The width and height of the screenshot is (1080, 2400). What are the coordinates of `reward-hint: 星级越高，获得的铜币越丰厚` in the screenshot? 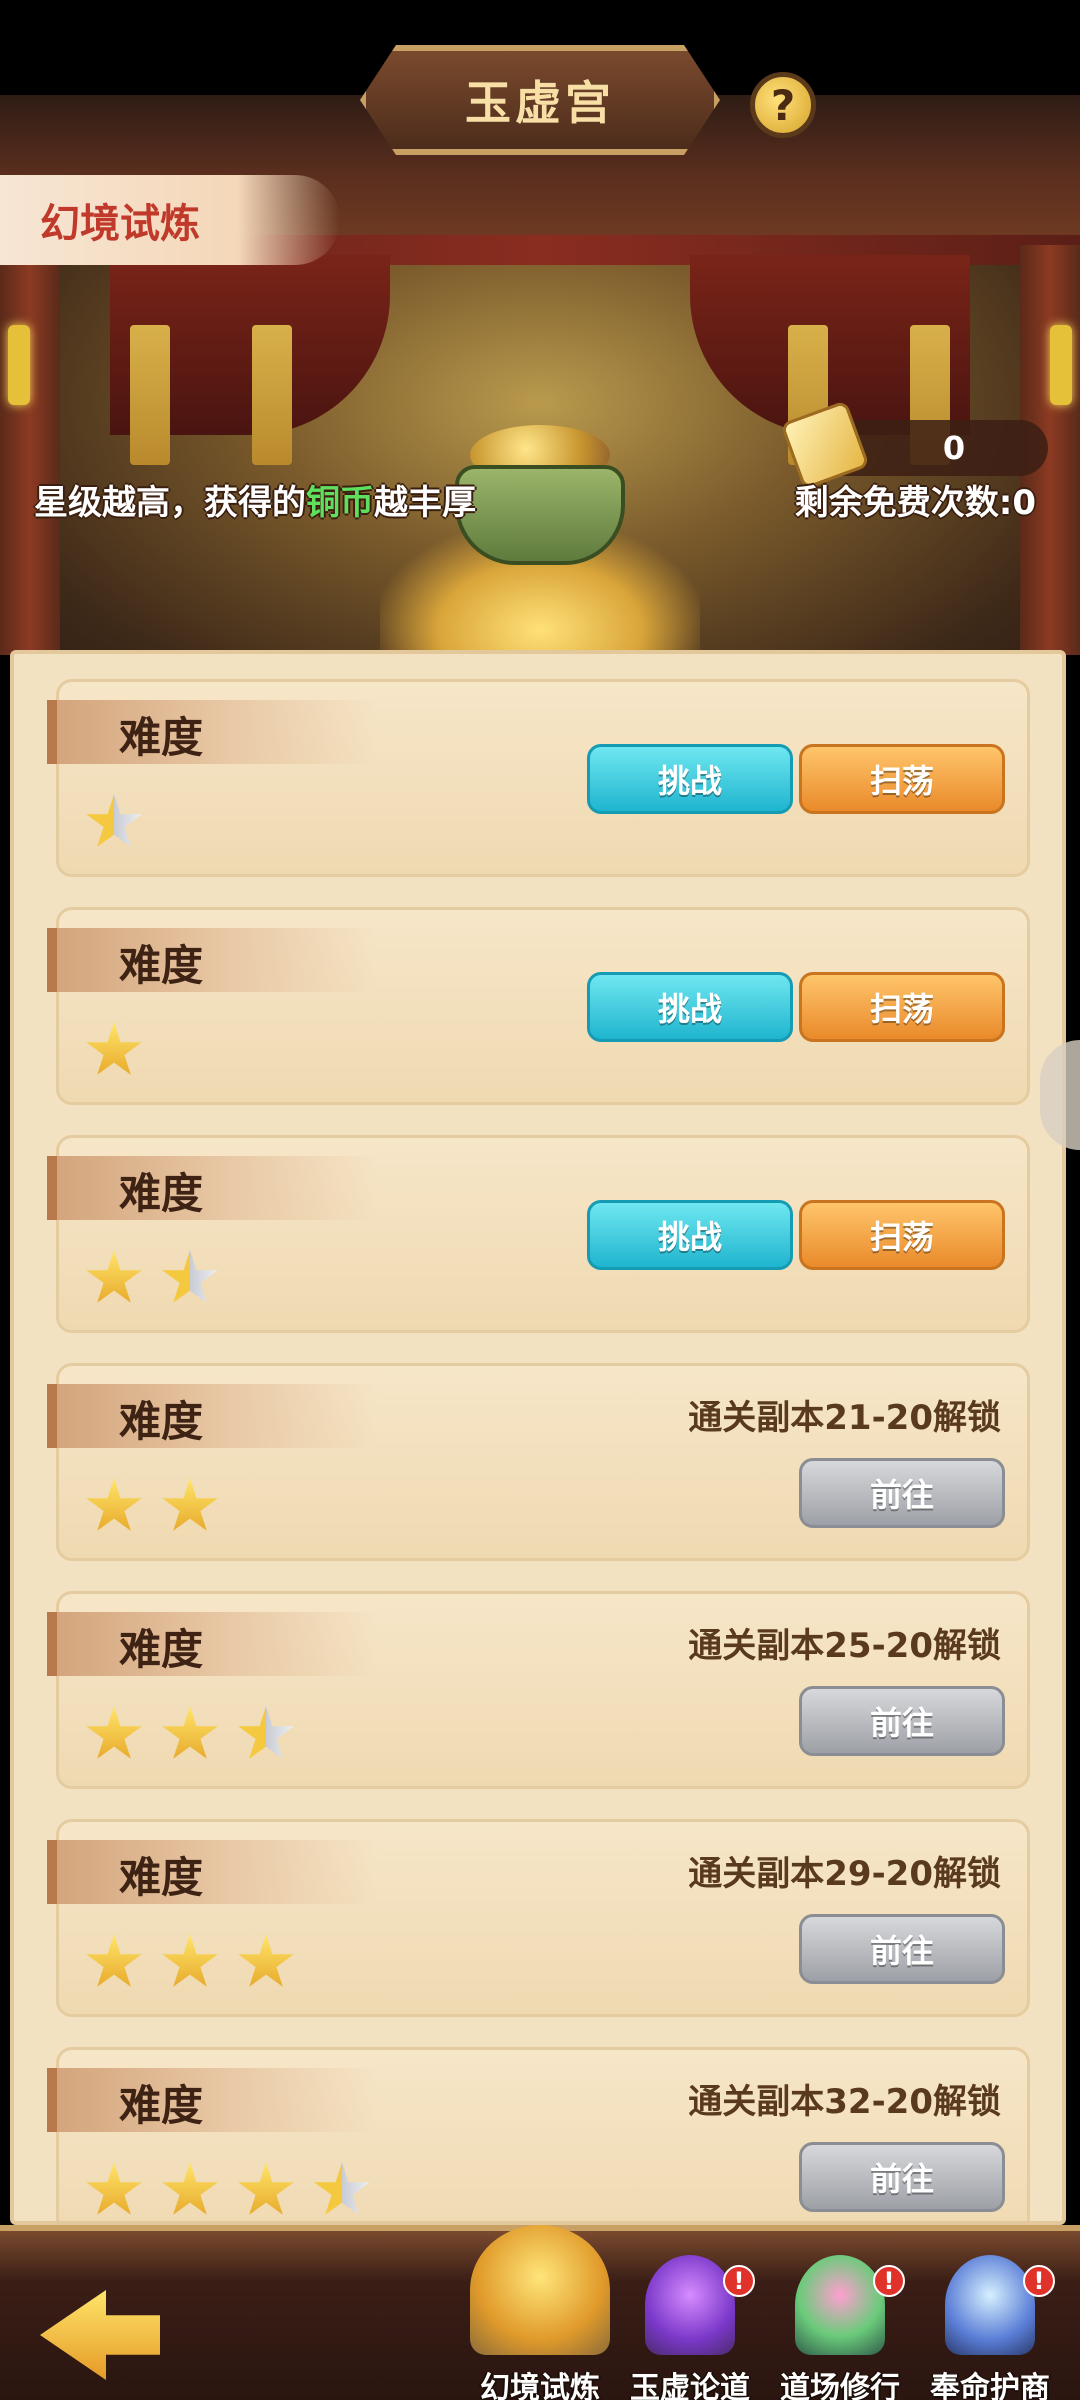 It's located at (255, 499).